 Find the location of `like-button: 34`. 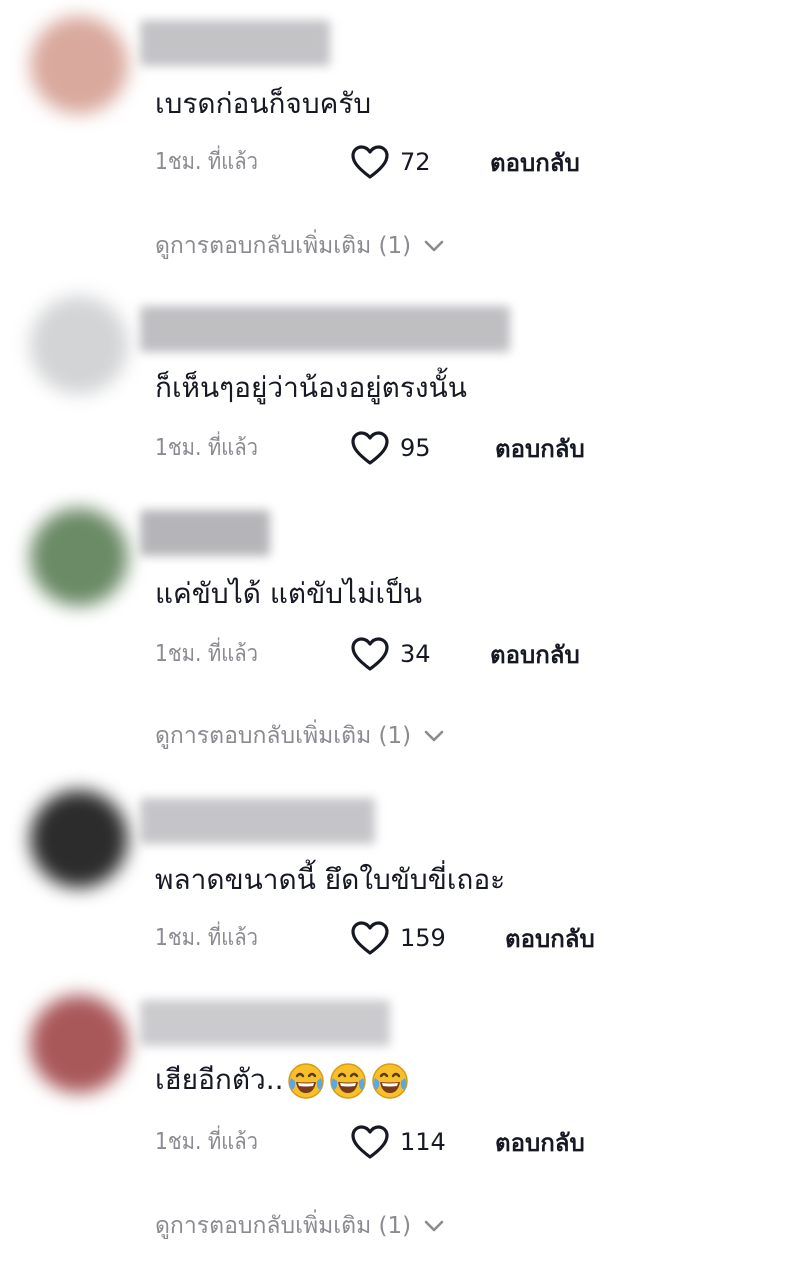

like-button: 34 is located at coordinates (390, 654).